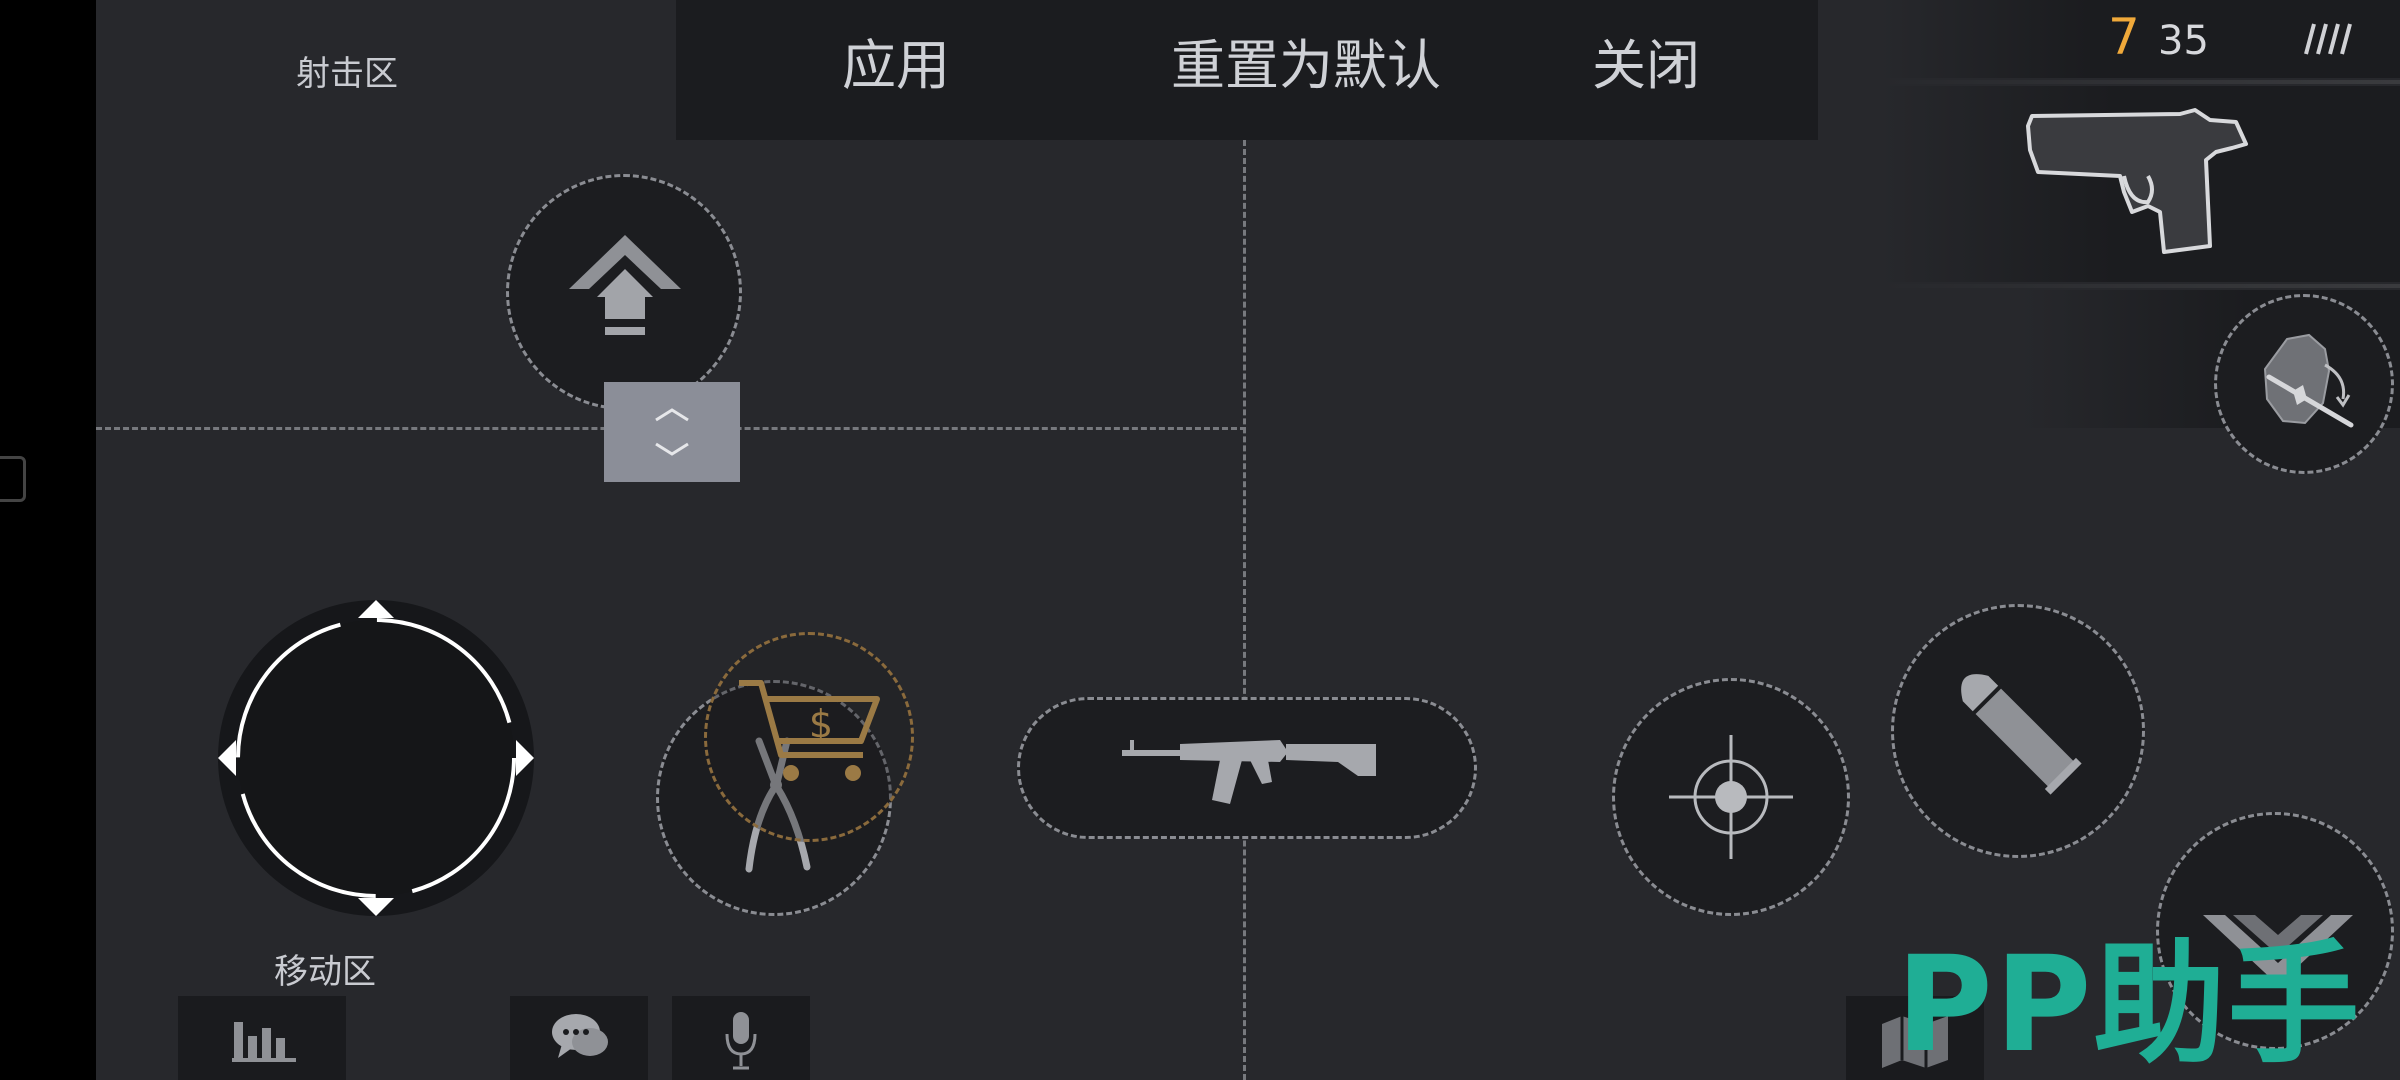  Describe the element at coordinates (896, 66) in the screenshot. I see `apply-button: 应用` at that location.